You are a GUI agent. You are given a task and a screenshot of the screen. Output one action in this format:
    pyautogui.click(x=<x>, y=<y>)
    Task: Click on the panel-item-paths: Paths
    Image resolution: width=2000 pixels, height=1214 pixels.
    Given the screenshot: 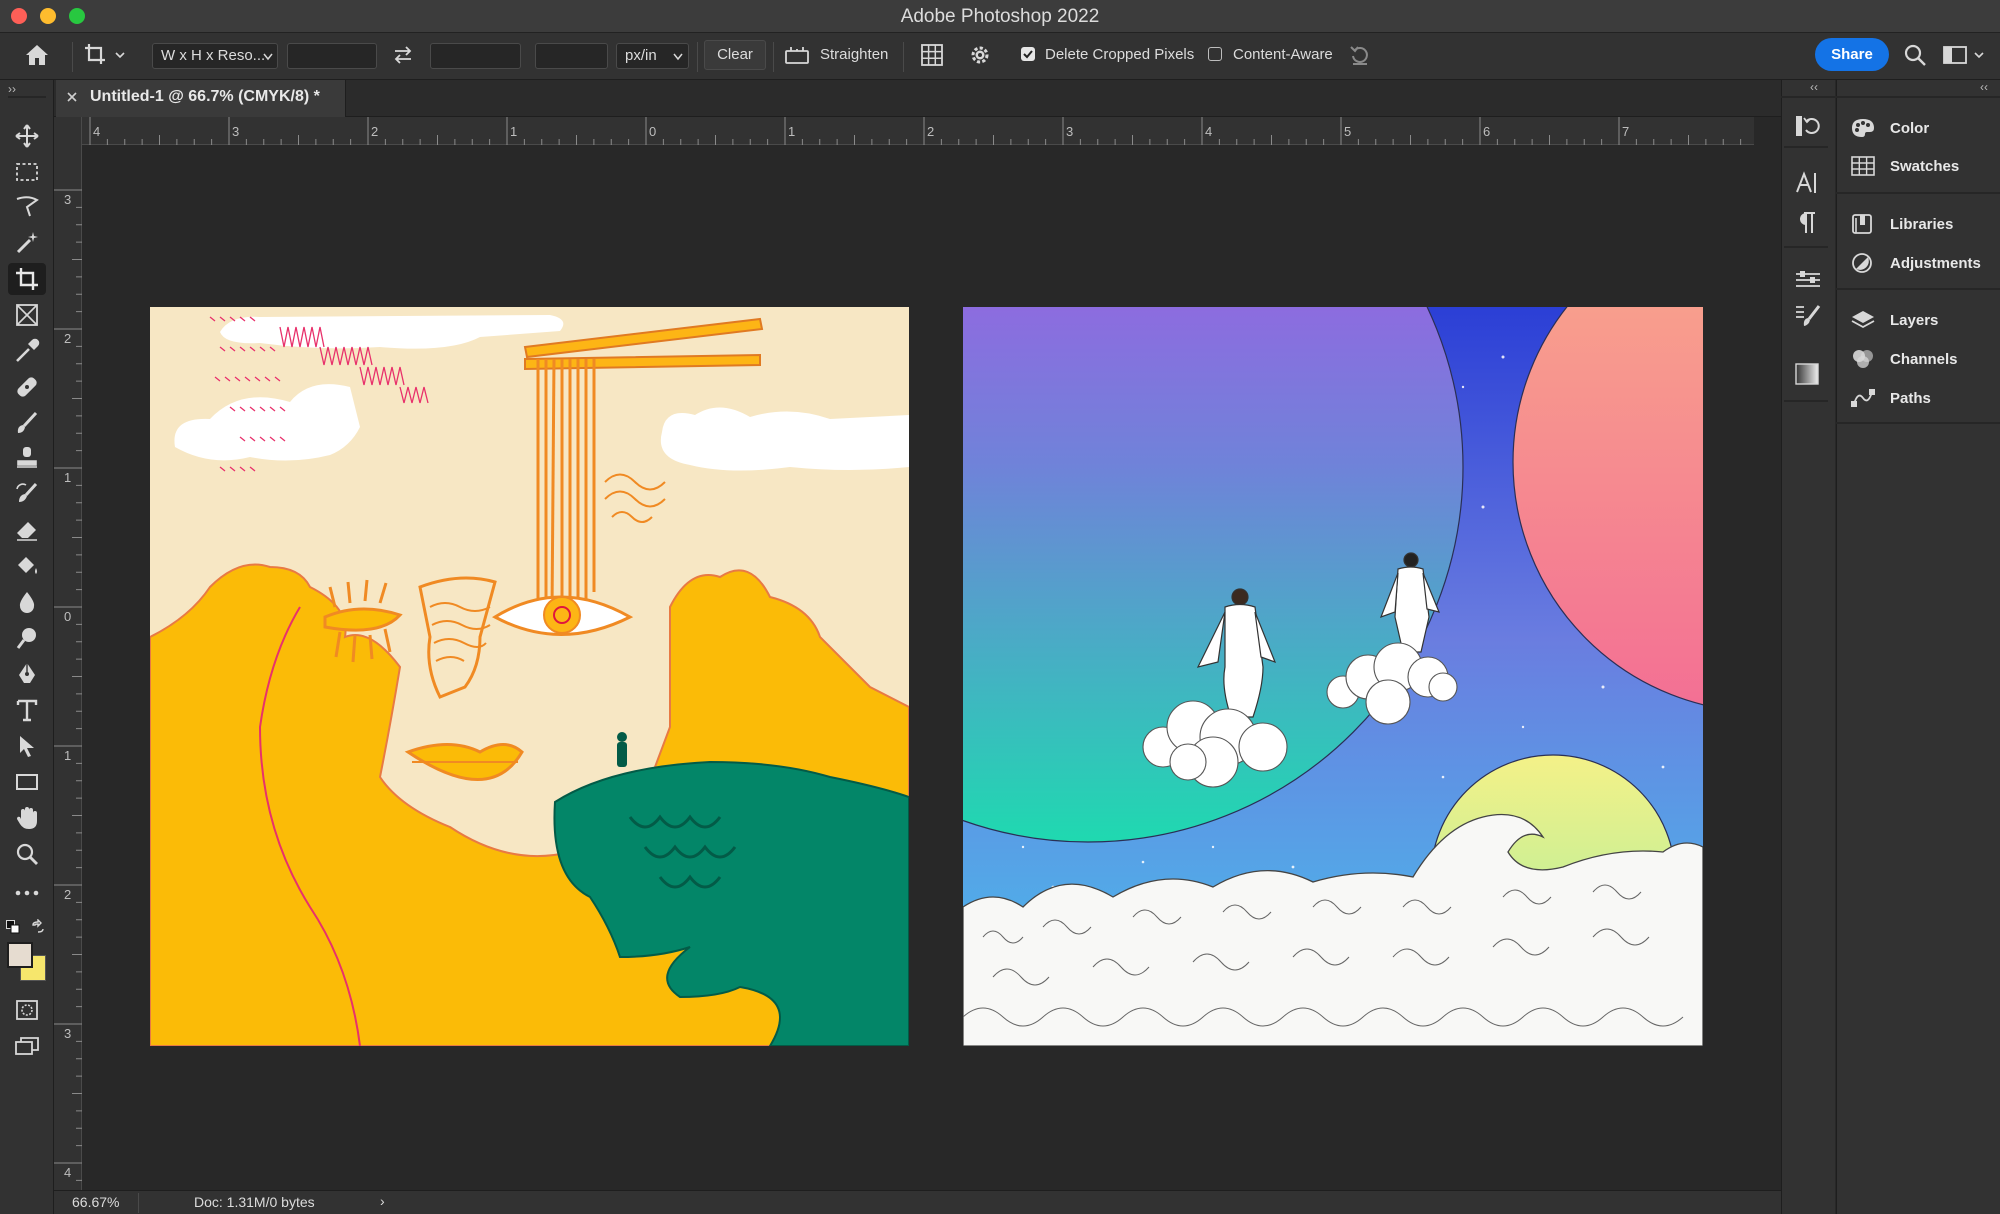 What is the action you would take?
    pyautogui.click(x=1925, y=398)
    